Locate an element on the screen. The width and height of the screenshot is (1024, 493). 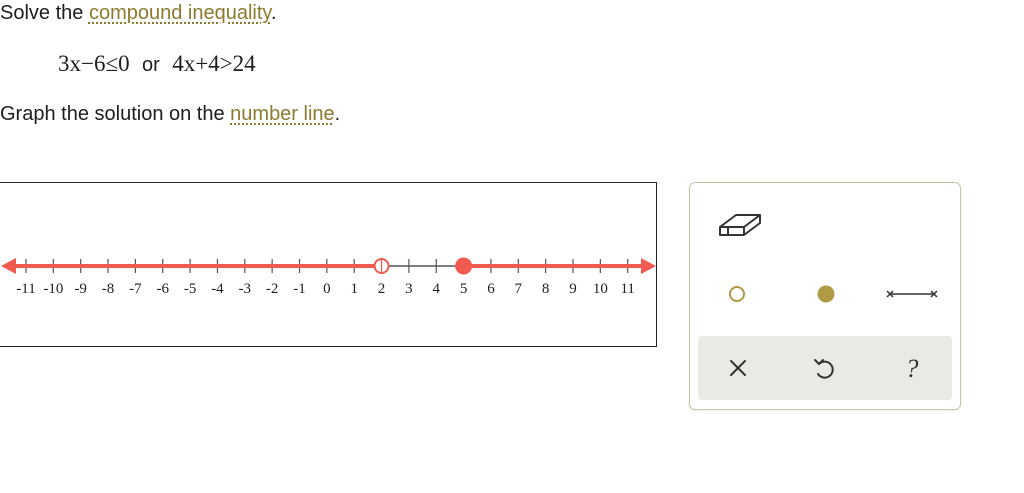
inequality-expression: 3x−6≤0 or 4x+4>24 is located at coordinates (157, 63).